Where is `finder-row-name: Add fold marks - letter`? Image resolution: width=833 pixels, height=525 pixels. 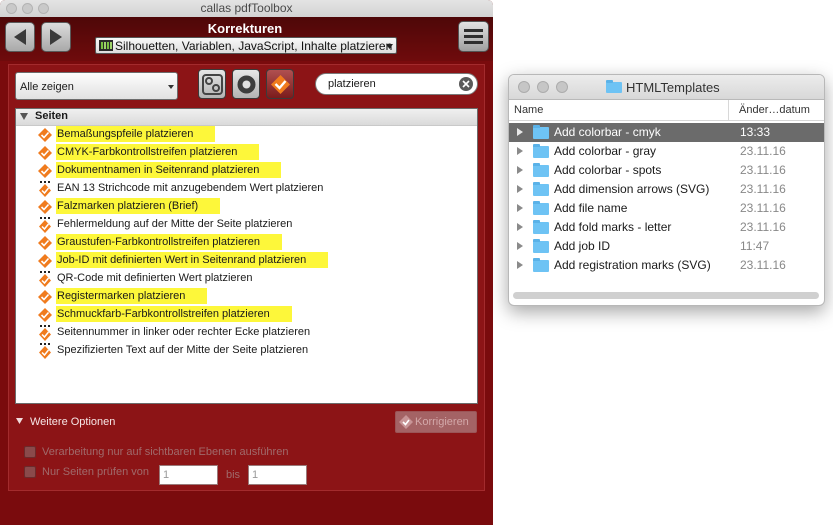
finder-row-name: Add fold marks - letter is located at coordinates (613, 227).